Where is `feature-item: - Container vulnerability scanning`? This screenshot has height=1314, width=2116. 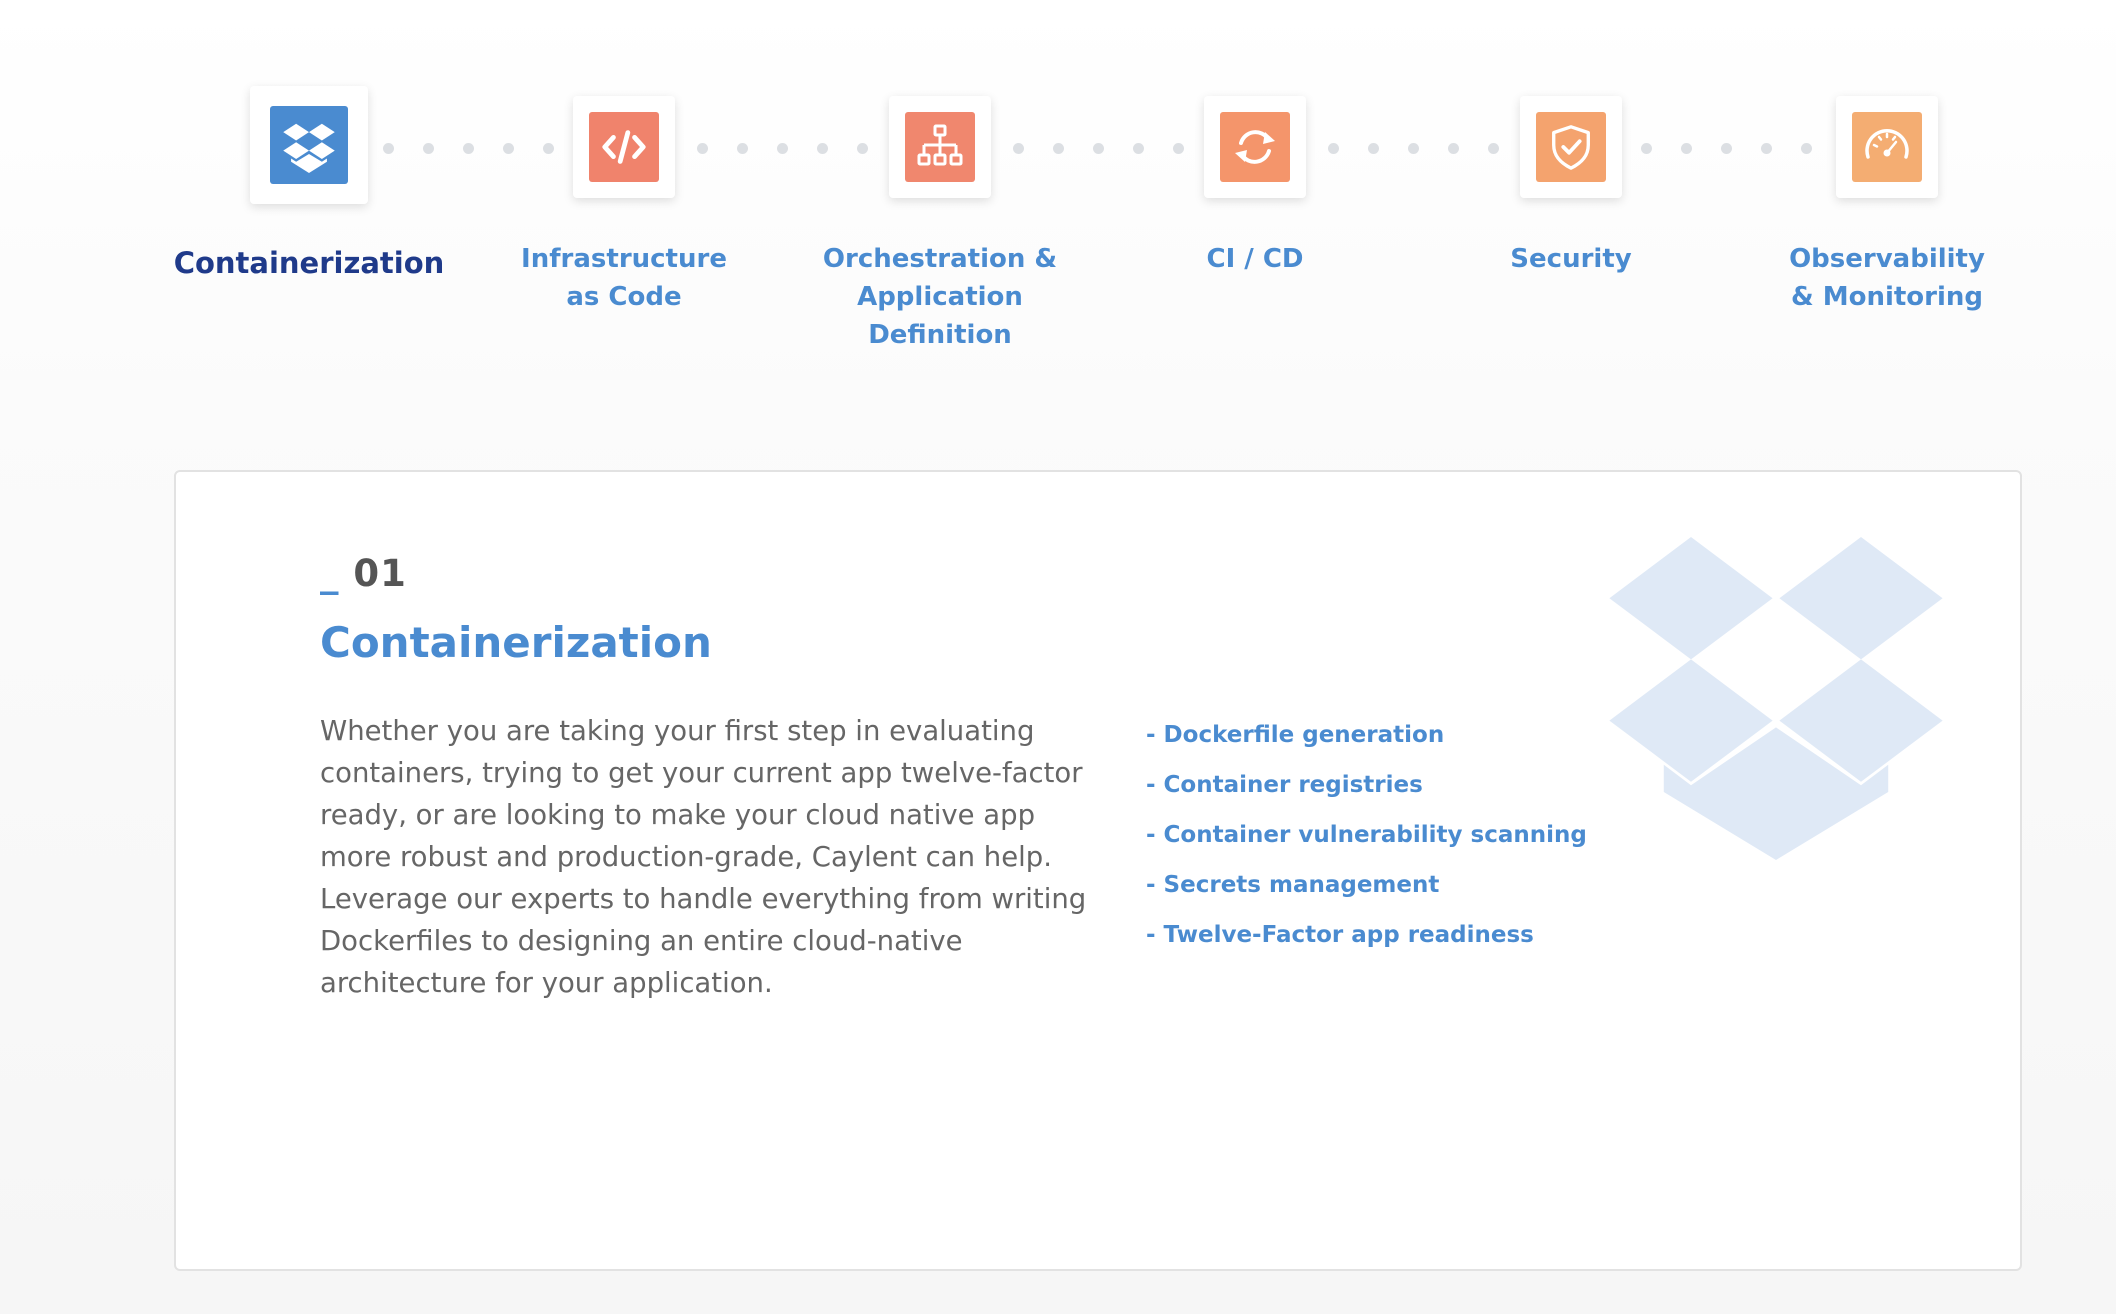 feature-item: - Container vulnerability scanning is located at coordinates (1366, 835).